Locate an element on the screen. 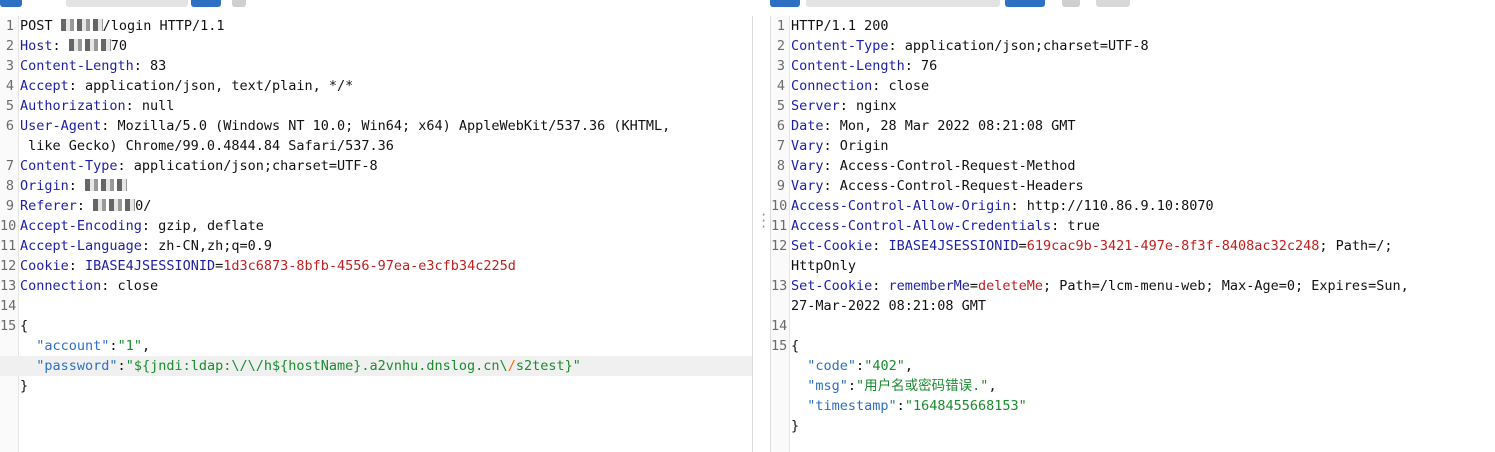 The image size is (1495, 452). line-content: { is located at coordinates (795, 346).